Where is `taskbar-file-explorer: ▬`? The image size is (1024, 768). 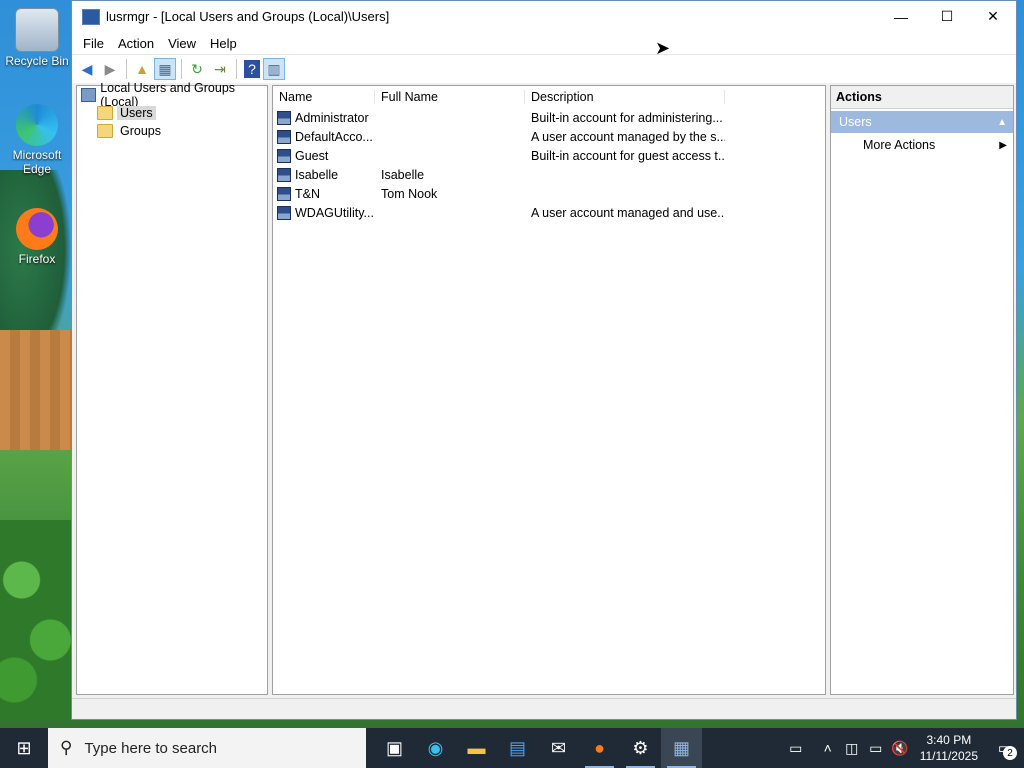 taskbar-file-explorer: ▬ is located at coordinates (476, 748).